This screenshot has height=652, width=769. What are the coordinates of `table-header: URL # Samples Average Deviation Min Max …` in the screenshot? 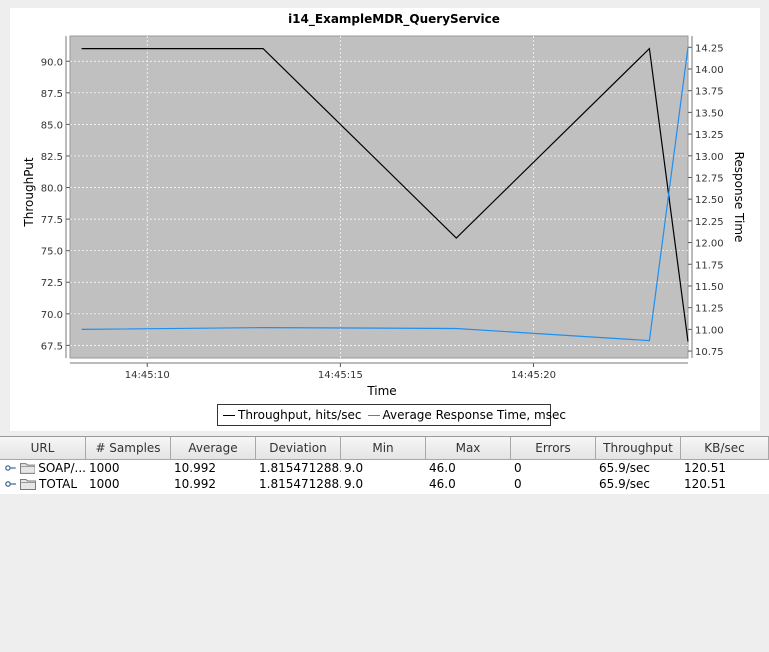 It's located at (384, 448).